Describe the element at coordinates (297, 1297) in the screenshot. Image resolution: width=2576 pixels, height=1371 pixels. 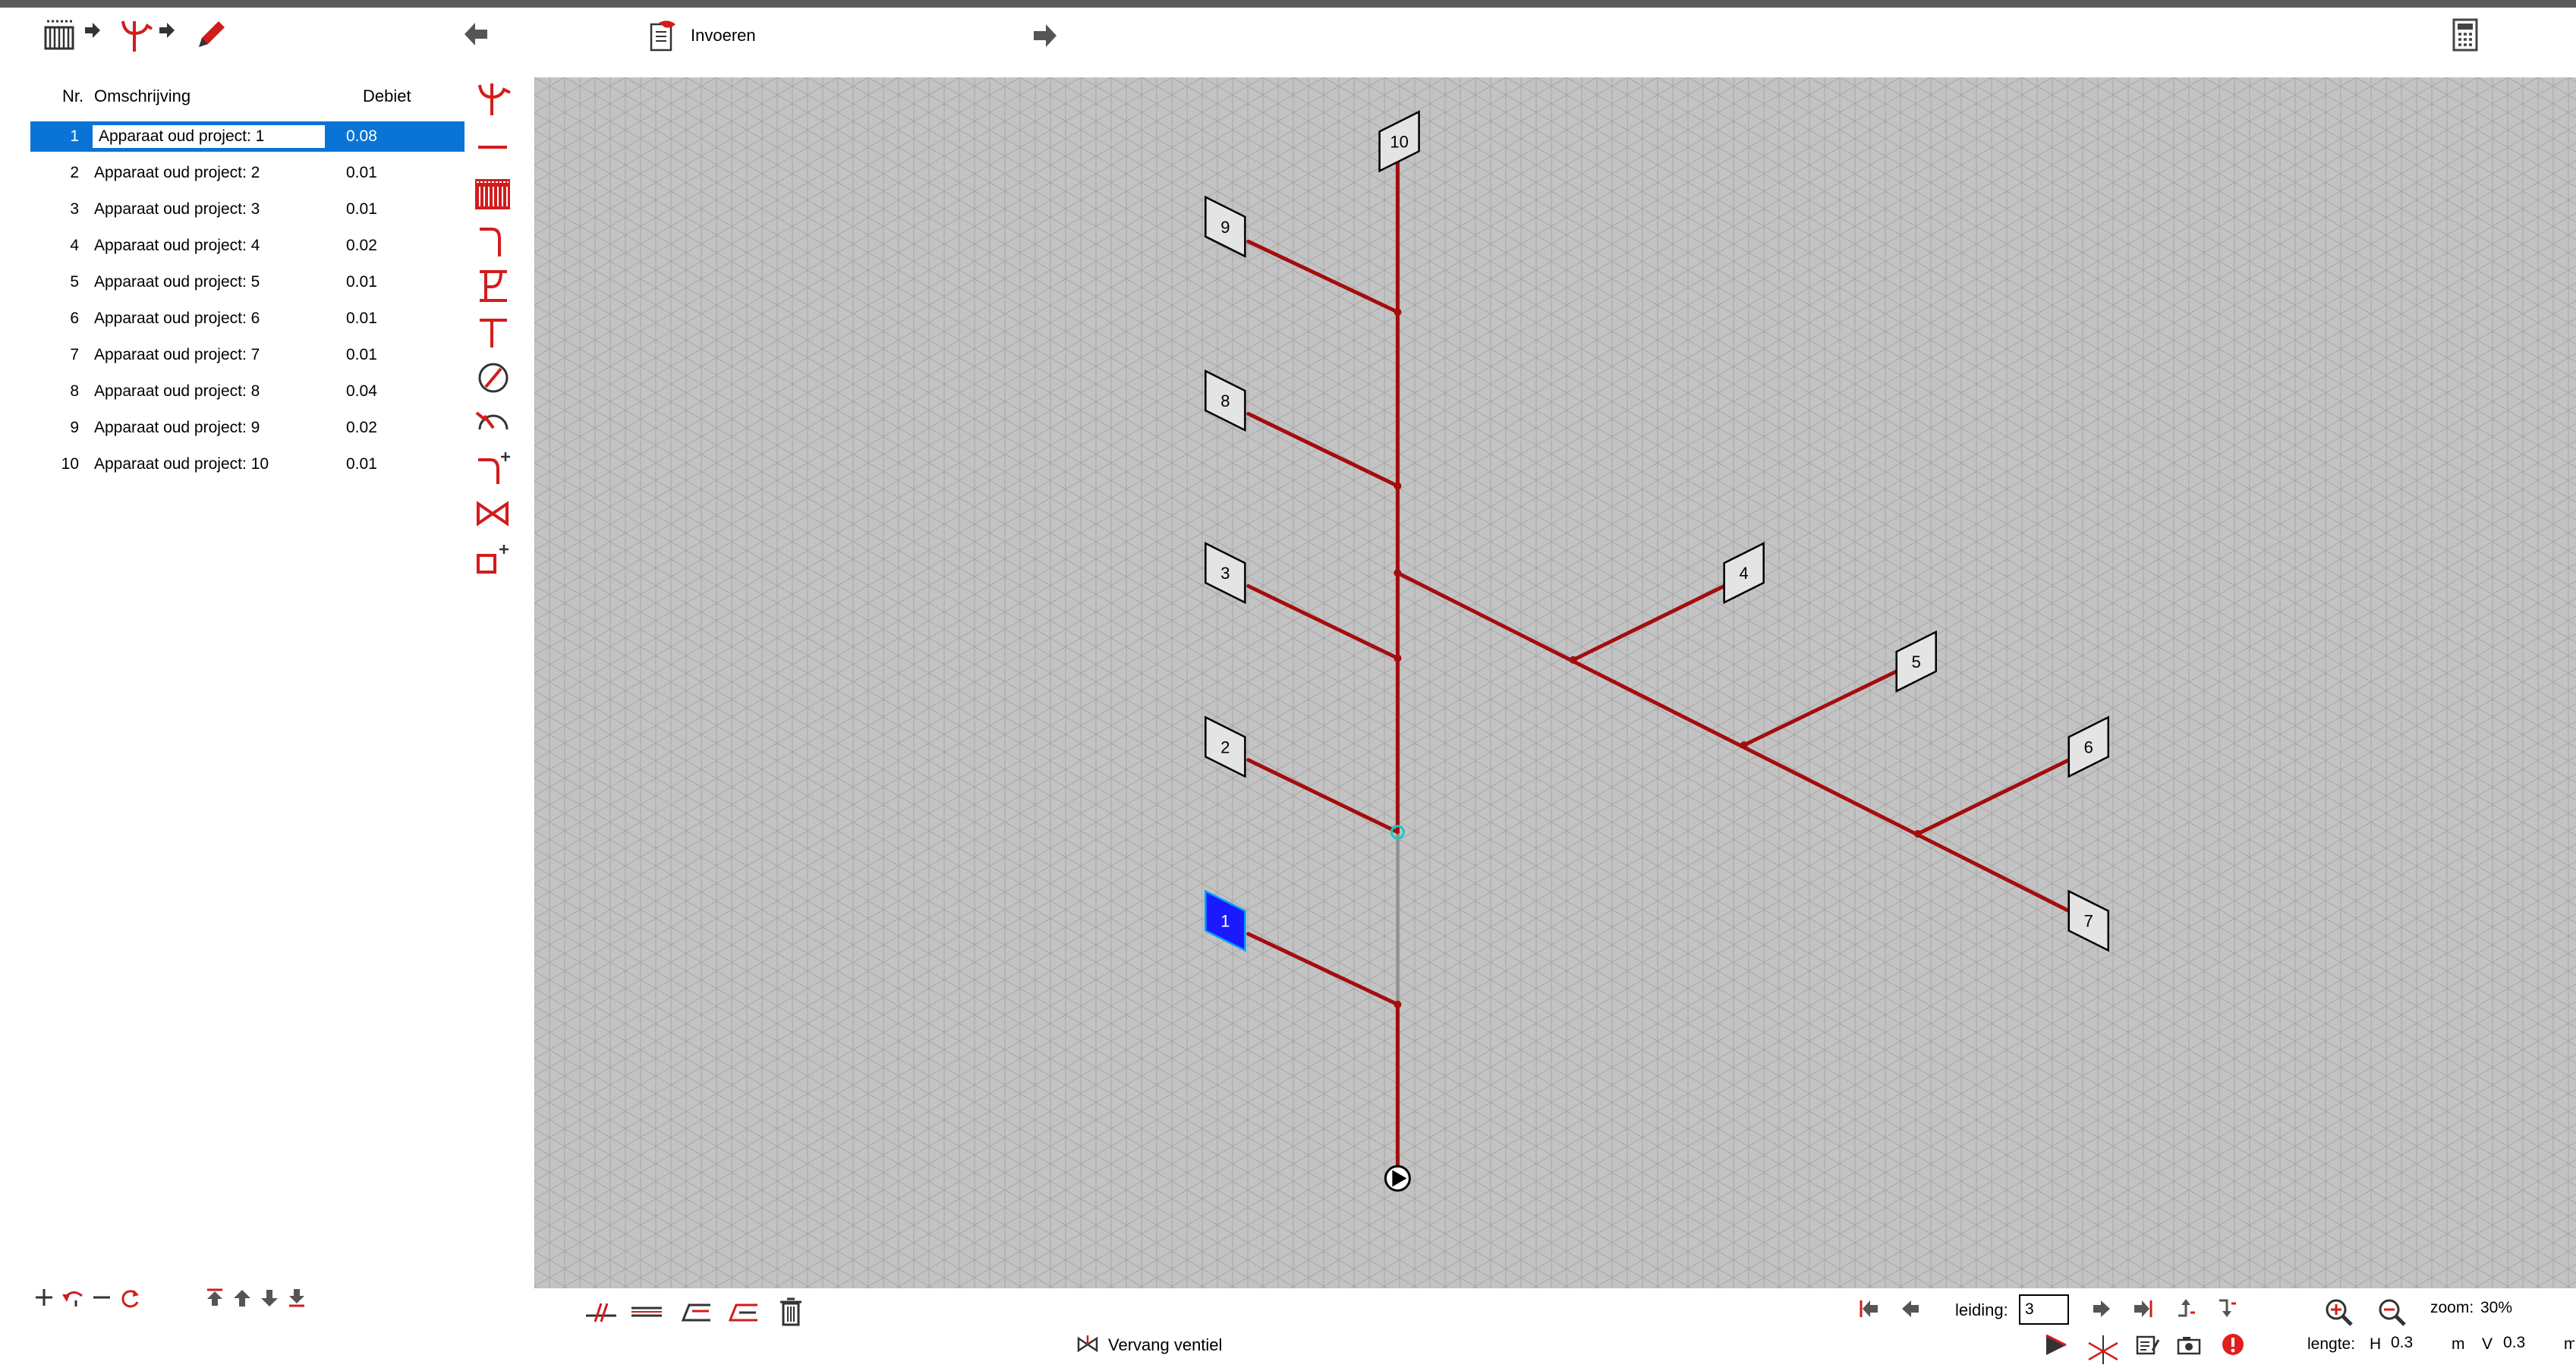
I see `move-bottom-icon` at that location.